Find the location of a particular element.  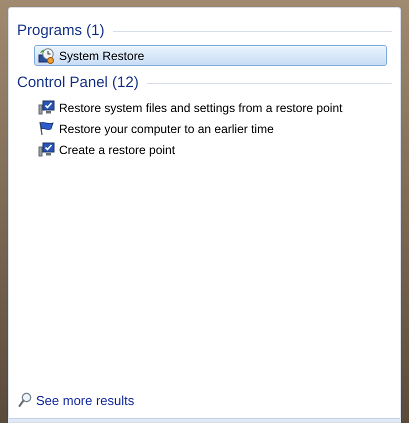

result-item: Restore your computer to an earlier time is located at coordinates (210, 128).